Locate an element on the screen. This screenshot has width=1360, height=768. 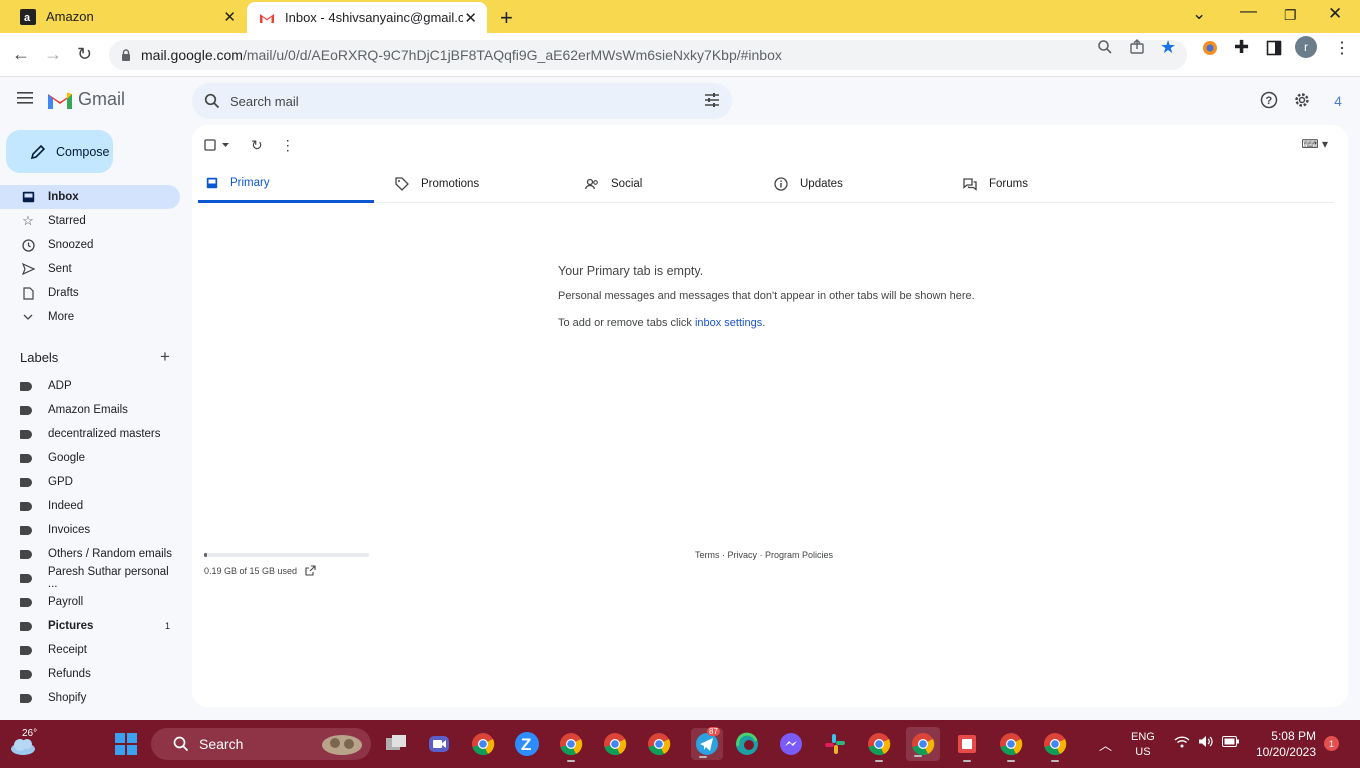
zoom-icon: Z is located at coordinates (527, 744).